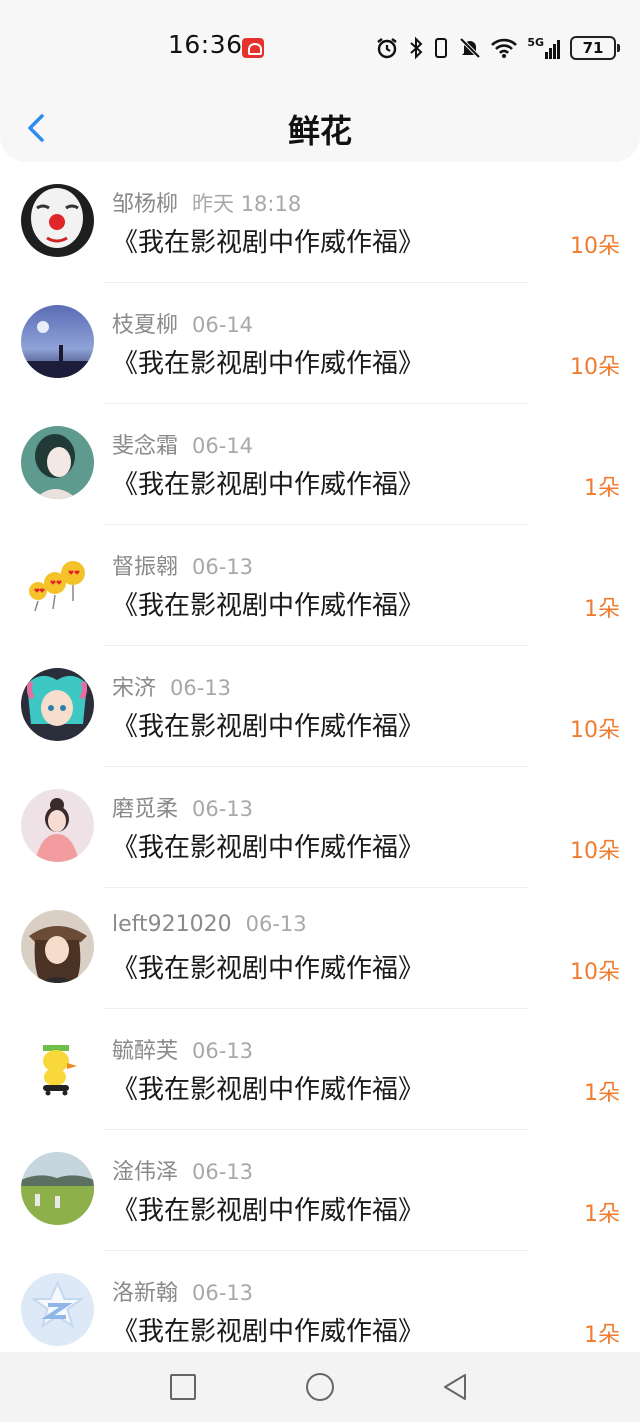  Describe the element at coordinates (320, 706) in the screenshot. I see `list-item: 宋济 06-13 《我在影视剧中作威作福》 10朵` at that location.